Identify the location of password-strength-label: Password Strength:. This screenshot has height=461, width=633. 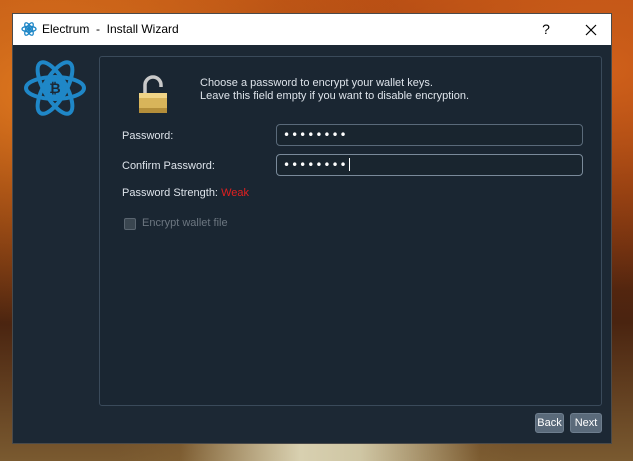
(170, 193).